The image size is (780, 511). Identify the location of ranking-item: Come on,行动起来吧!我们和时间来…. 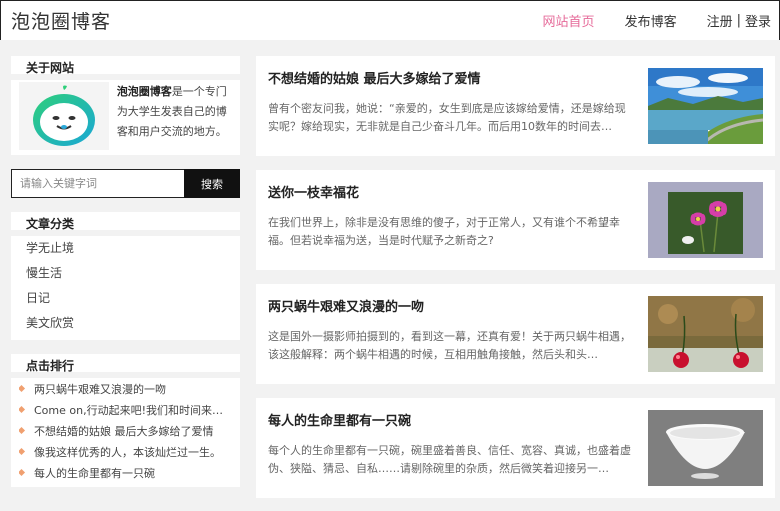
(125, 409).